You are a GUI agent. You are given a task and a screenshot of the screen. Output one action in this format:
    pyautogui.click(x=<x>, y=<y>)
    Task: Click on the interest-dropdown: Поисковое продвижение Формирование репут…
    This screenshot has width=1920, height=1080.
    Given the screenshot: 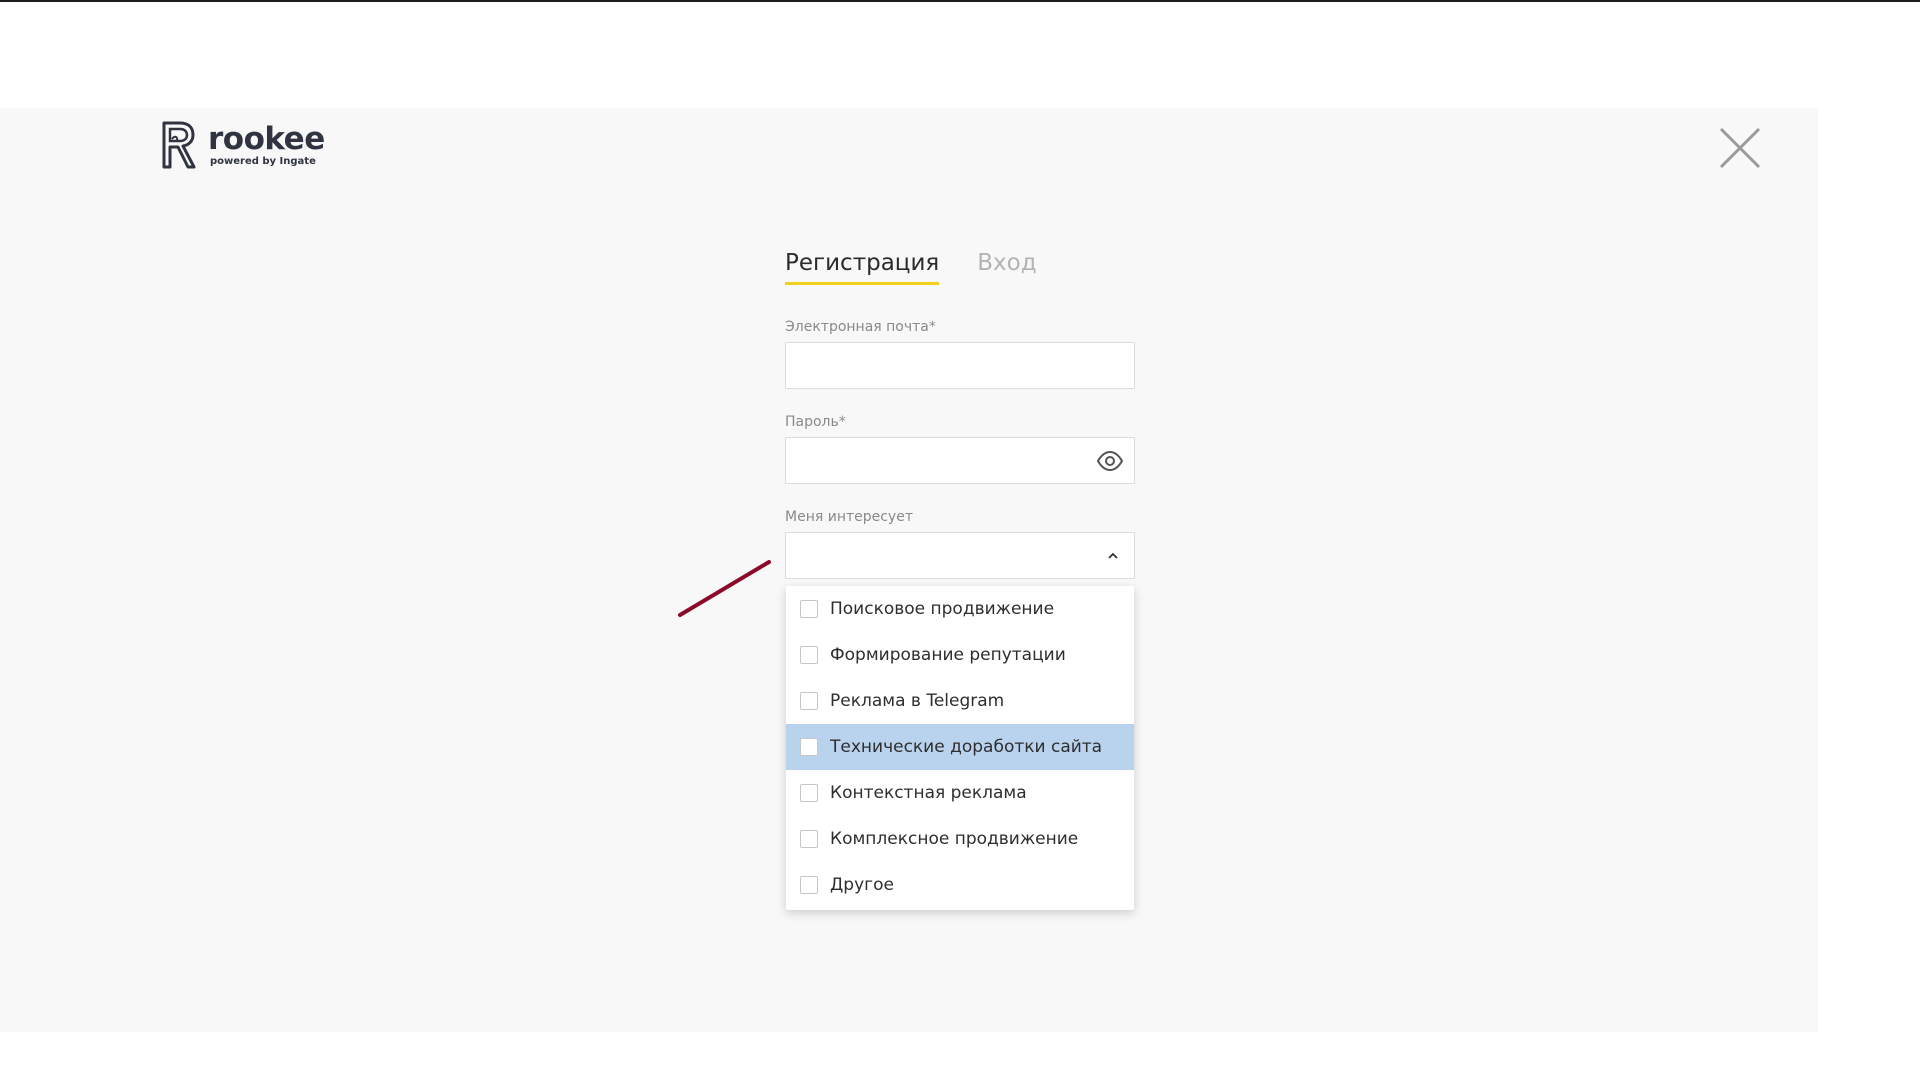 What is the action you would take?
    pyautogui.click(x=960, y=748)
    